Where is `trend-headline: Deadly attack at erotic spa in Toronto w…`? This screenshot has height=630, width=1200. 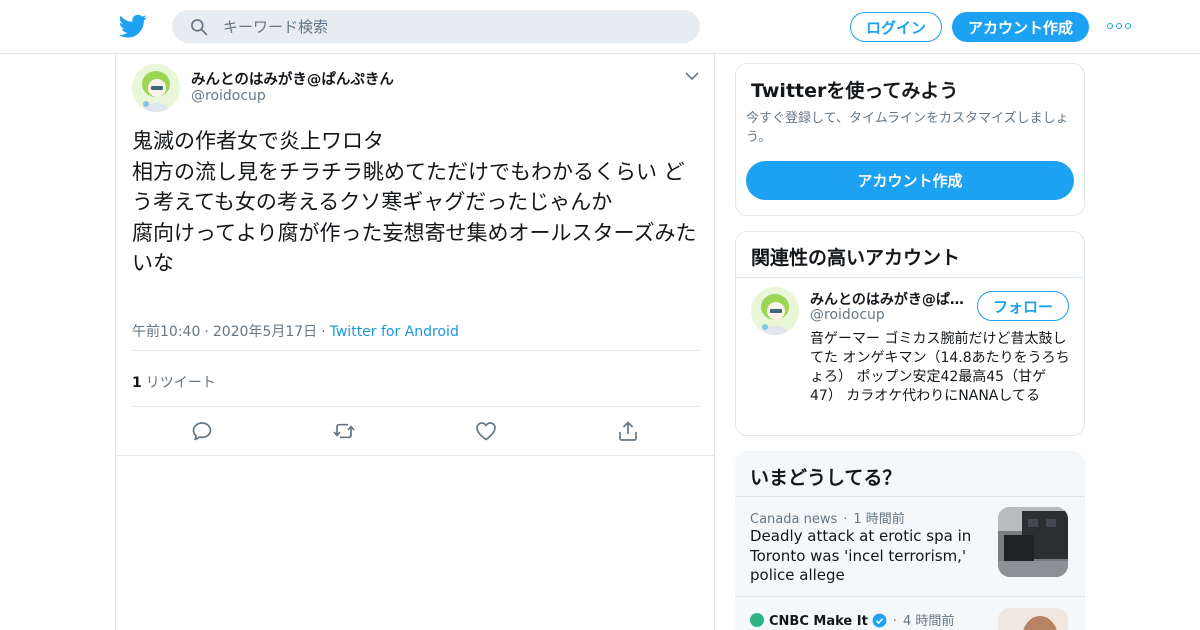 trend-headline: Deadly attack at erotic spa in Toronto w… is located at coordinates (870, 556).